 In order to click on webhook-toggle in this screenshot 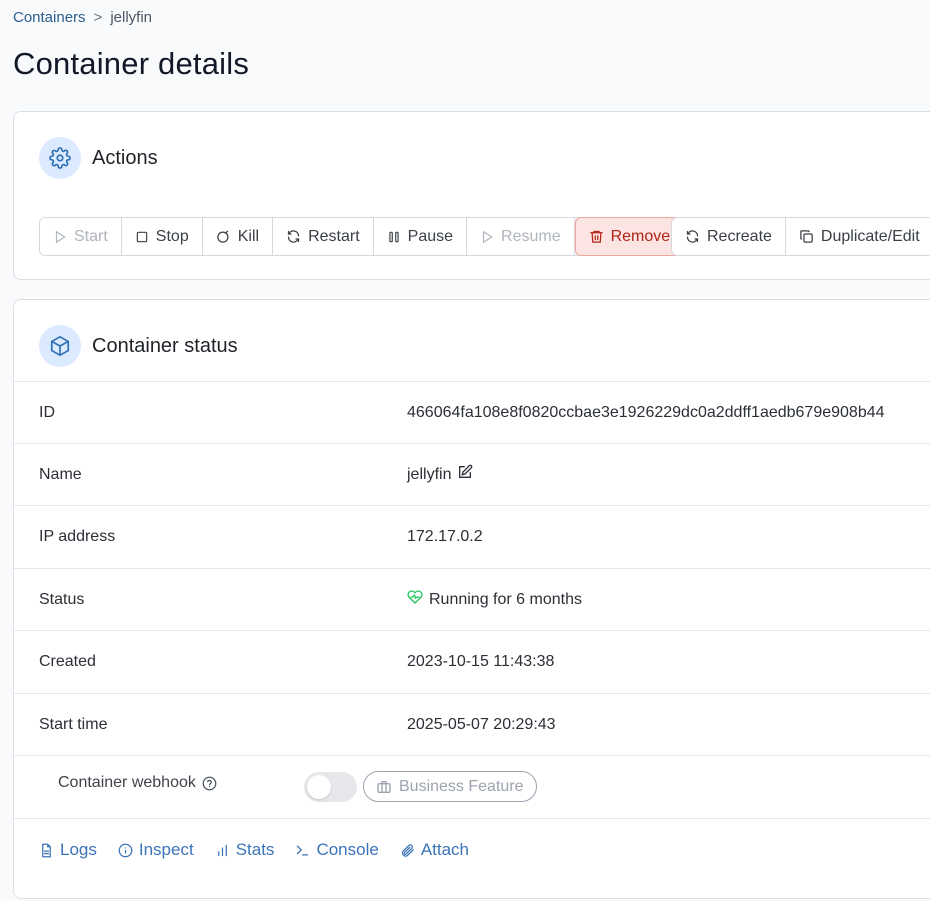, I will do `click(330, 787)`.